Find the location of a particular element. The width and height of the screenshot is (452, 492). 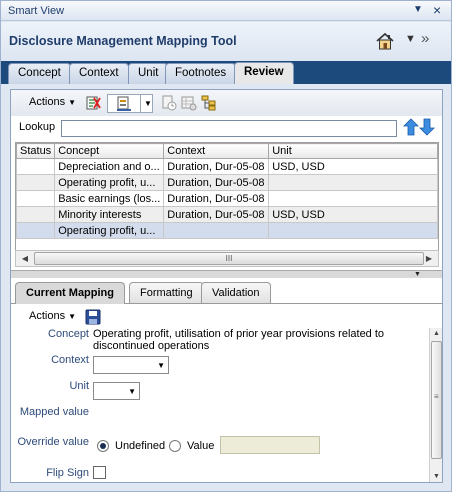

column-header-status: Status is located at coordinates (35, 151).